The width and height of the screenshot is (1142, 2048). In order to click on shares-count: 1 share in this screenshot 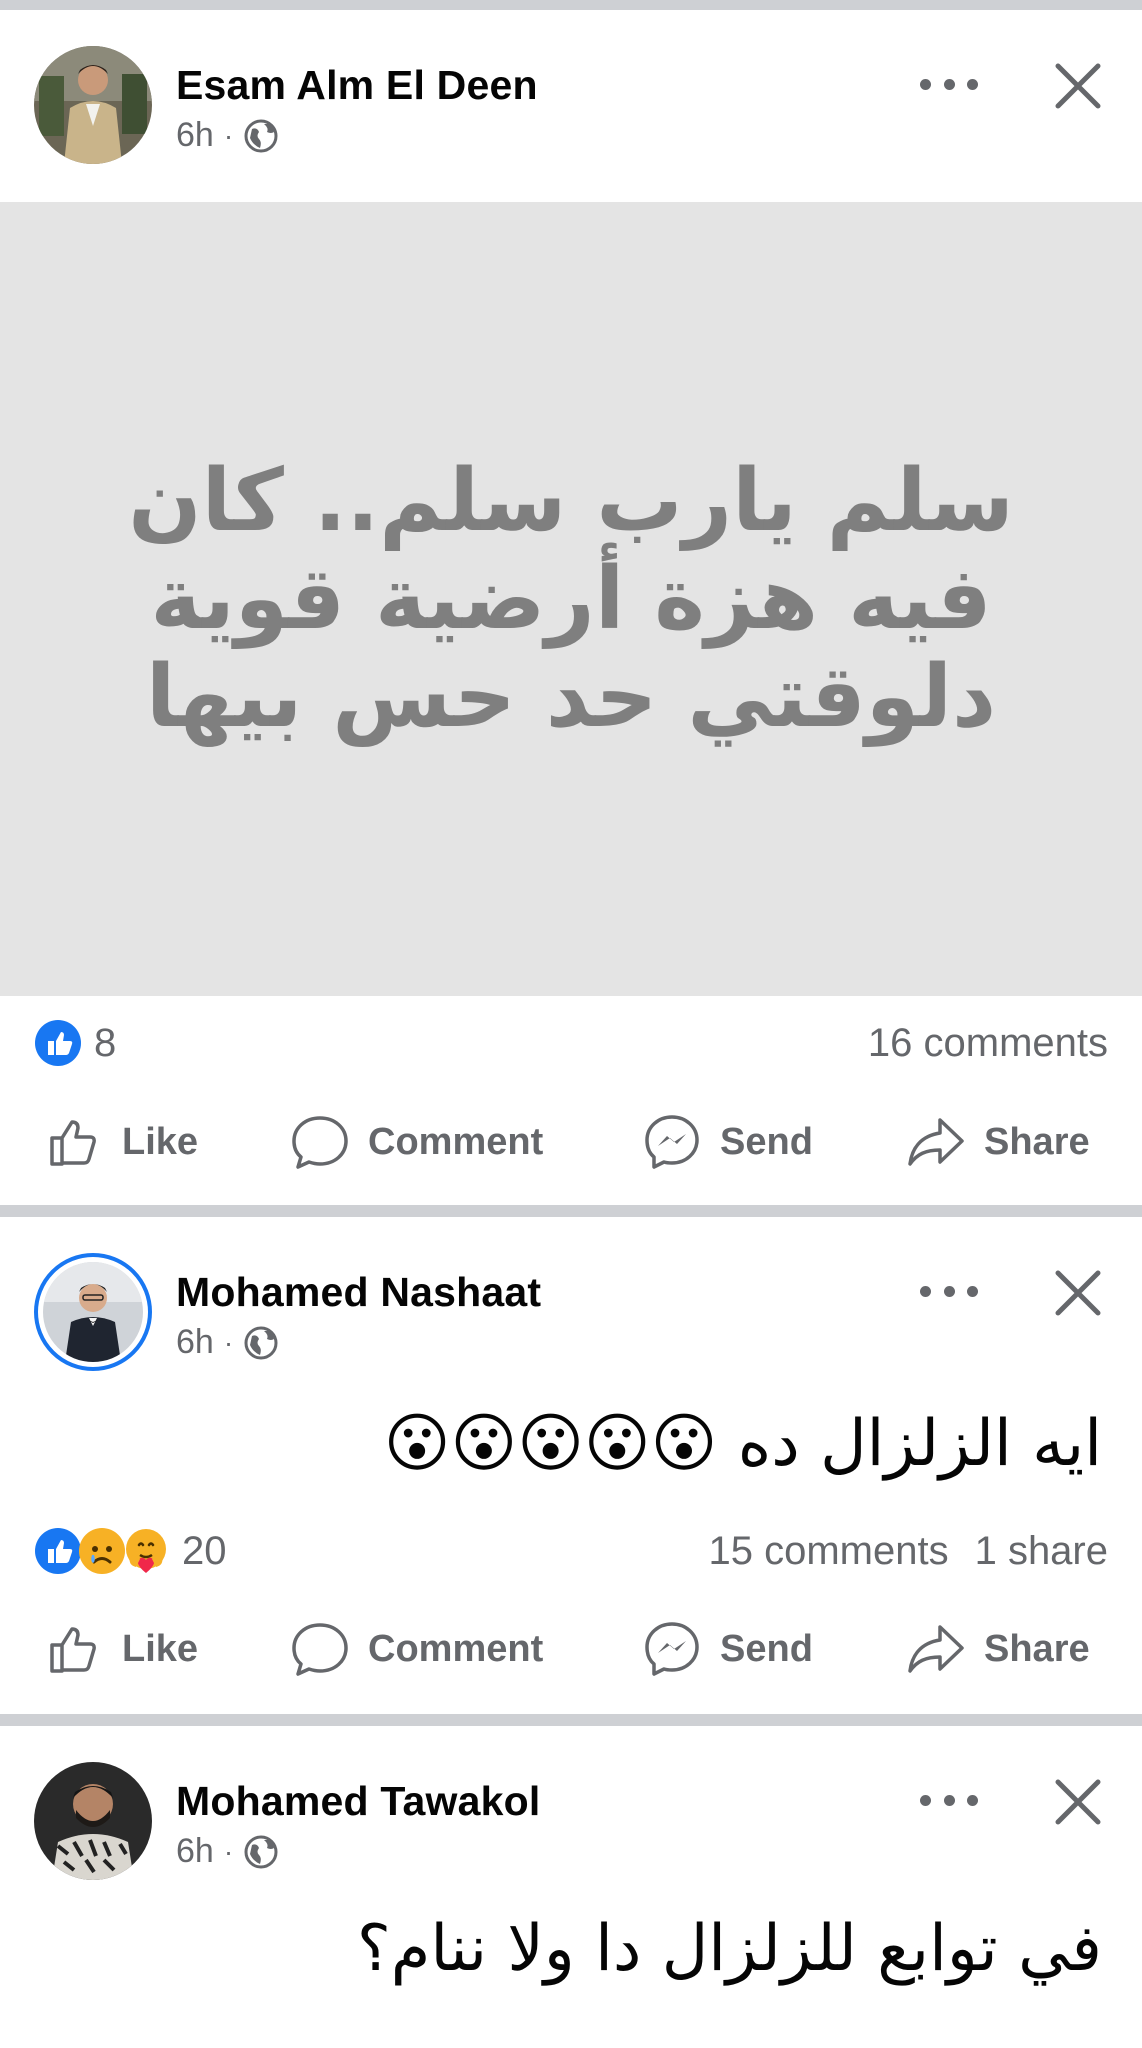, I will do `click(1041, 1551)`.